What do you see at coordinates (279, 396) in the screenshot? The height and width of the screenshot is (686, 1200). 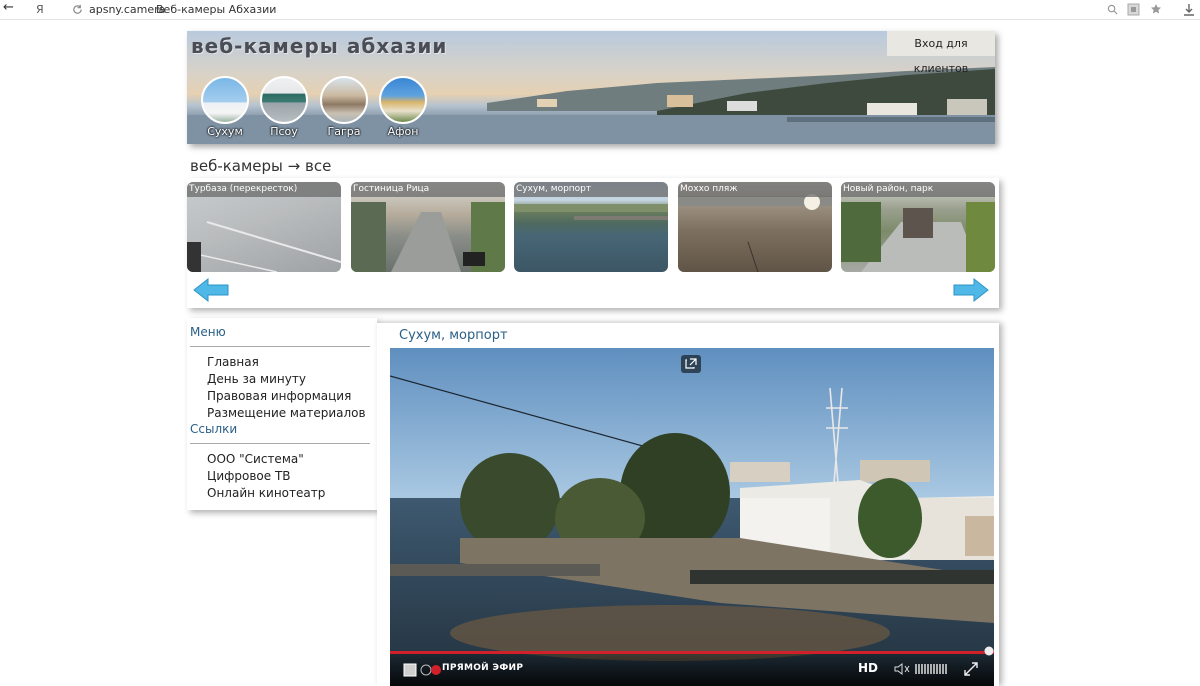 I see `menu-item-legal: Правовая информация` at bounding box center [279, 396].